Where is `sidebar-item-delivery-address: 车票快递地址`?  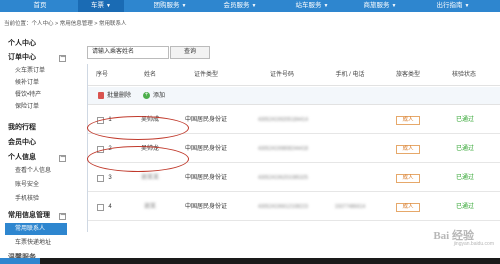 sidebar-item-delivery-address: 车票快递地址 is located at coordinates (40, 243).